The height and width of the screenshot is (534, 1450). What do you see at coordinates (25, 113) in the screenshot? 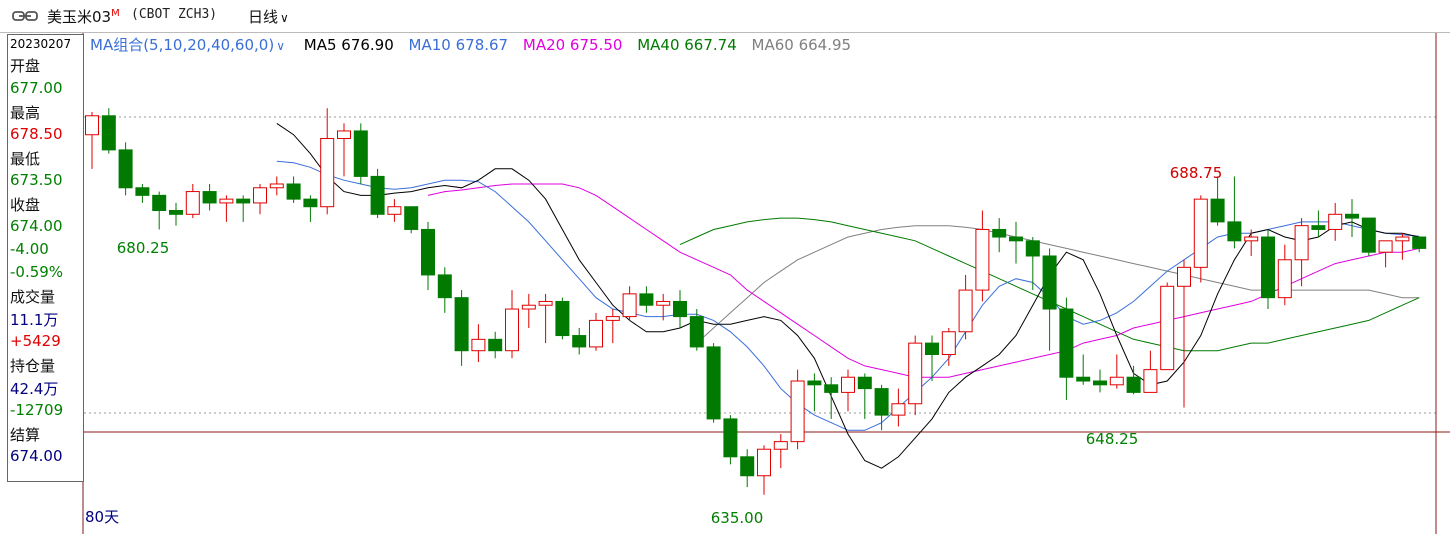
I see `high-label: 最高` at bounding box center [25, 113].